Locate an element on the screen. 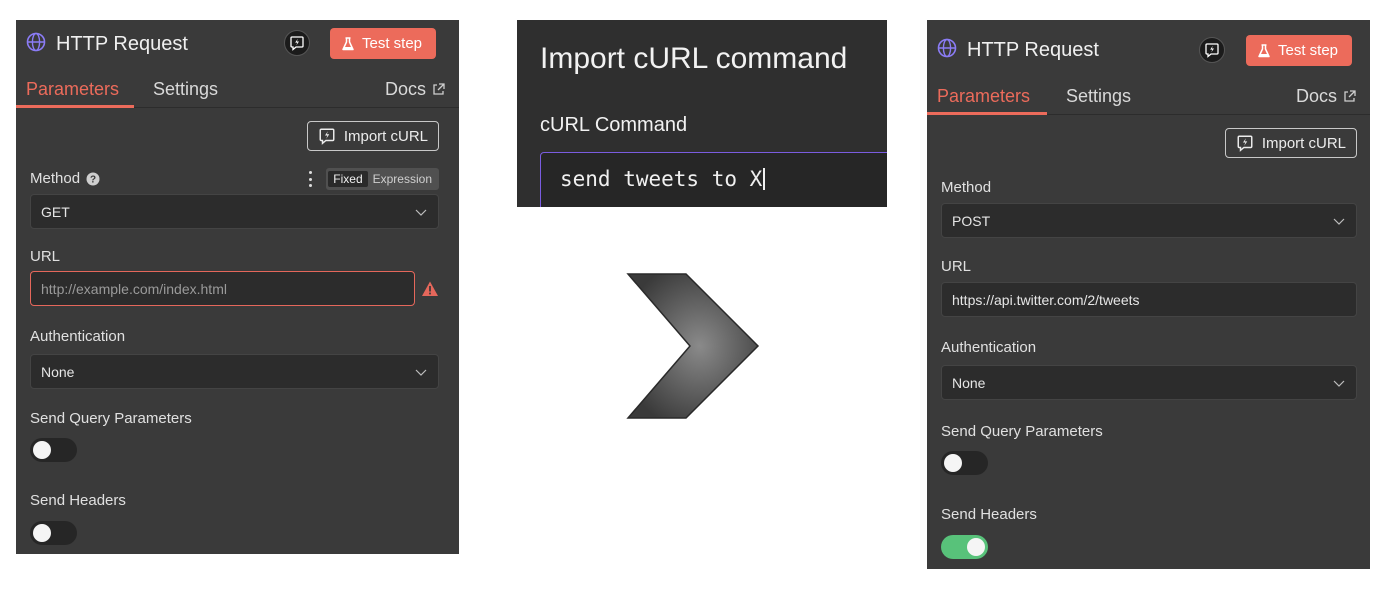 This screenshot has height=608, width=1384. url-input: http://example.com/index.html is located at coordinates (222, 288).